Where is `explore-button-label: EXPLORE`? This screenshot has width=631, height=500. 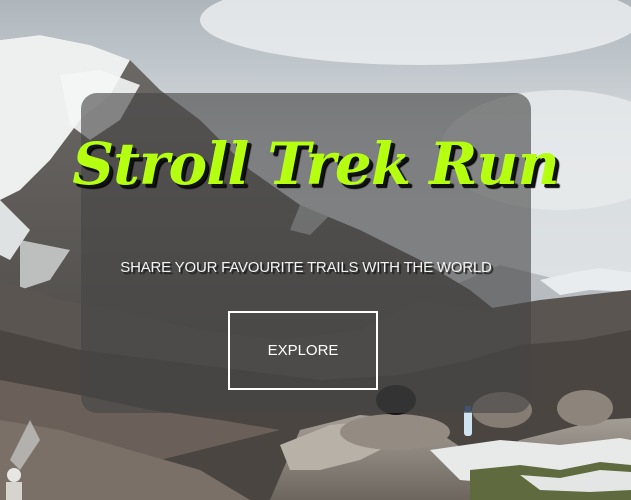
explore-button-label: EXPLORE is located at coordinates (303, 350).